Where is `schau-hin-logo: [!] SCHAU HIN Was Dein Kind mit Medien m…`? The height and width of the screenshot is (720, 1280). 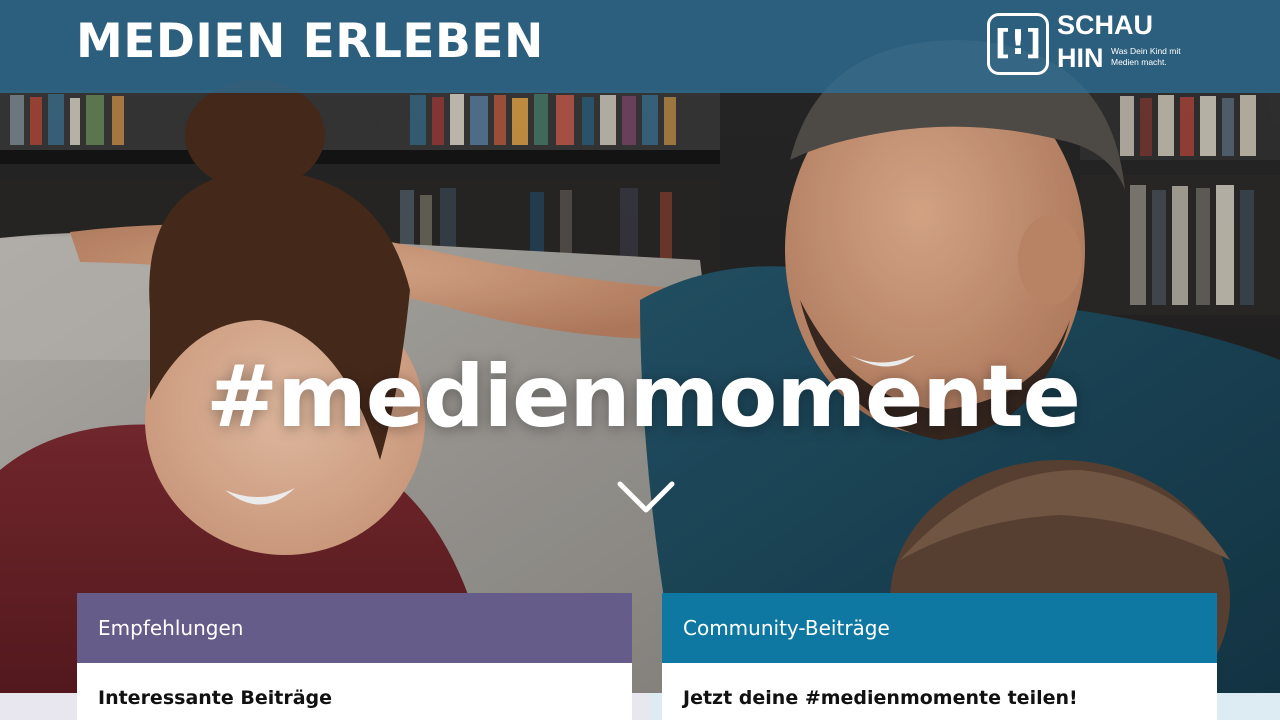 schau-hin-logo: [!] SCHAU HIN Was Dein Kind mit Medien m… is located at coordinates (1087, 44).